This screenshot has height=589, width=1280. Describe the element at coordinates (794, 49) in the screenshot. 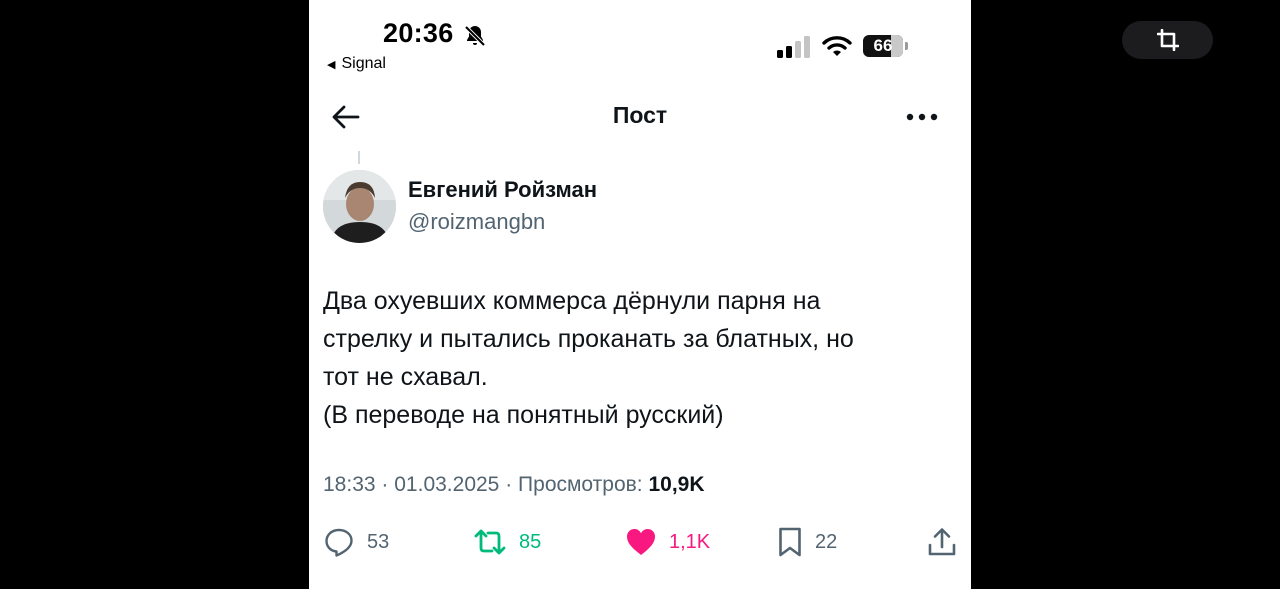

I see `signal-icon` at that location.